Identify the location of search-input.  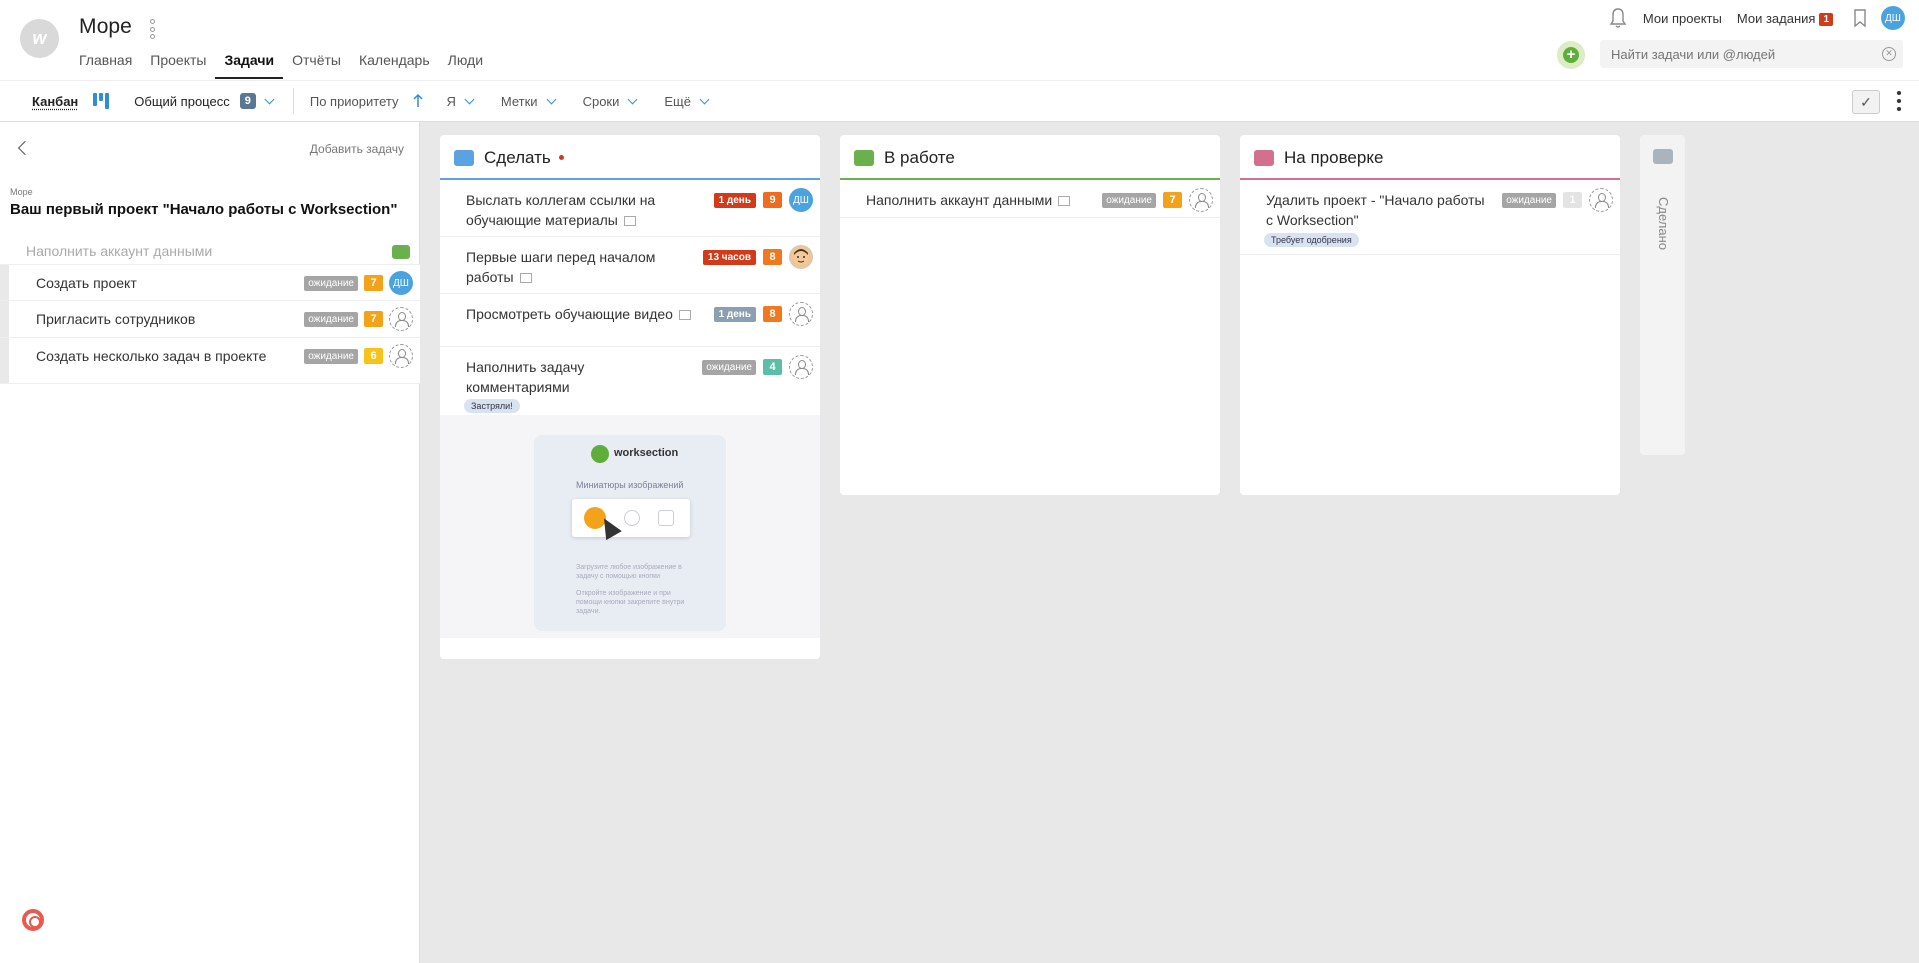
(1751, 54).